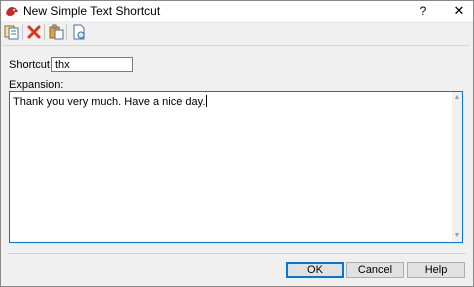 The width and height of the screenshot is (474, 287). I want to click on document-icon, so click(79, 32).